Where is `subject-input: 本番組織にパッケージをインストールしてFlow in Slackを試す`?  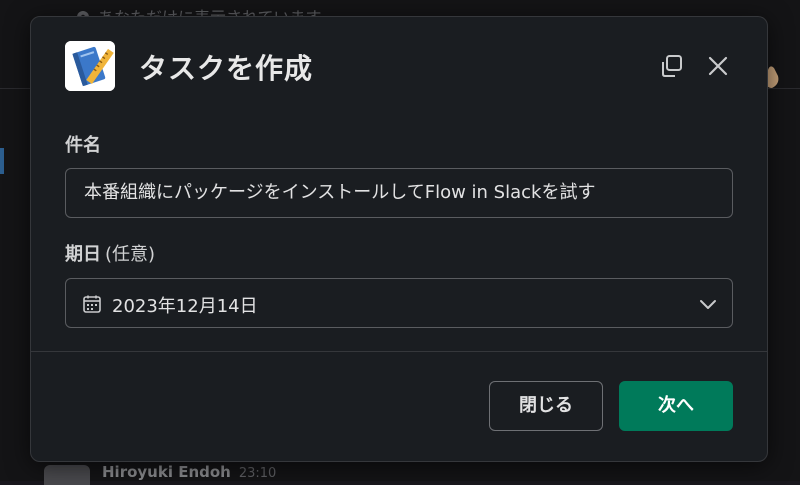 subject-input: 本番組織にパッケージをインストールしてFlow in Slackを試す is located at coordinates (399, 193).